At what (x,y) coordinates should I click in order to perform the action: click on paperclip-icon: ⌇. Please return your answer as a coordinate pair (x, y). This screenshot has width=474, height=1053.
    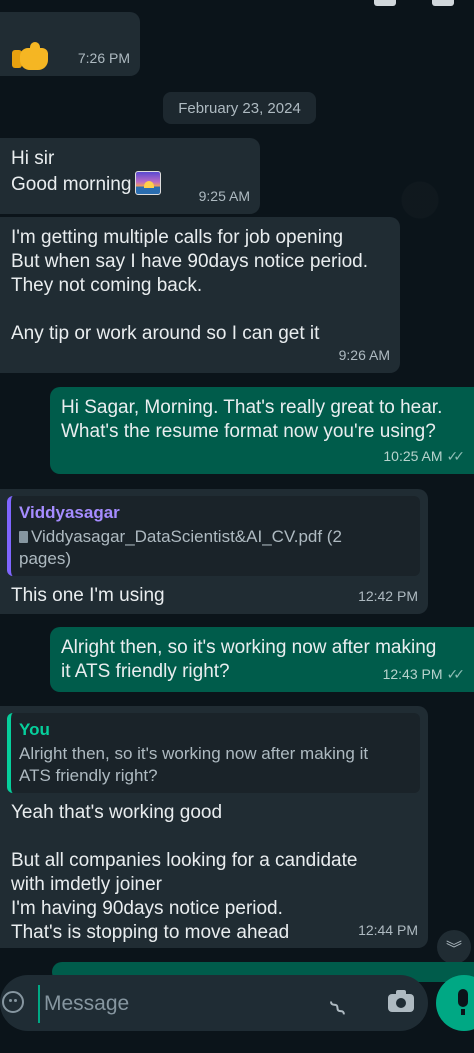
    Looking at the image, I should click on (344, 1002).